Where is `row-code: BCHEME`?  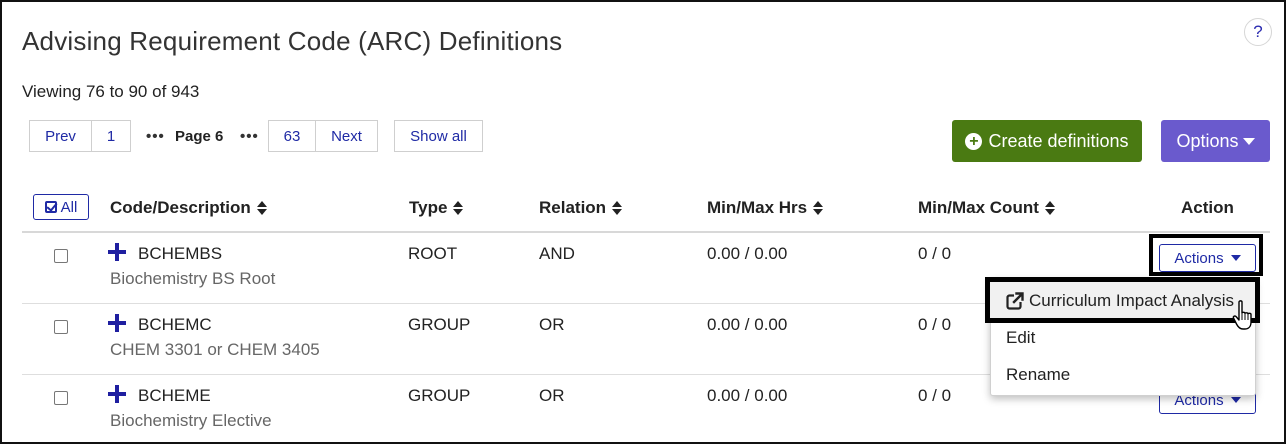 row-code: BCHEME is located at coordinates (174, 395).